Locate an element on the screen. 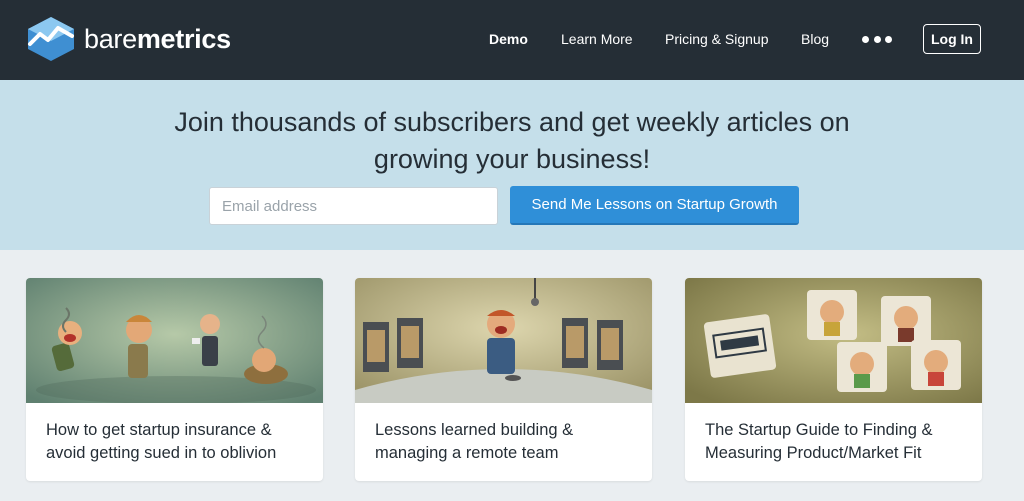 The width and height of the screenshot is (1024, 501). nav-link-learn-more: Learn More is located at coordinates (597, 39).